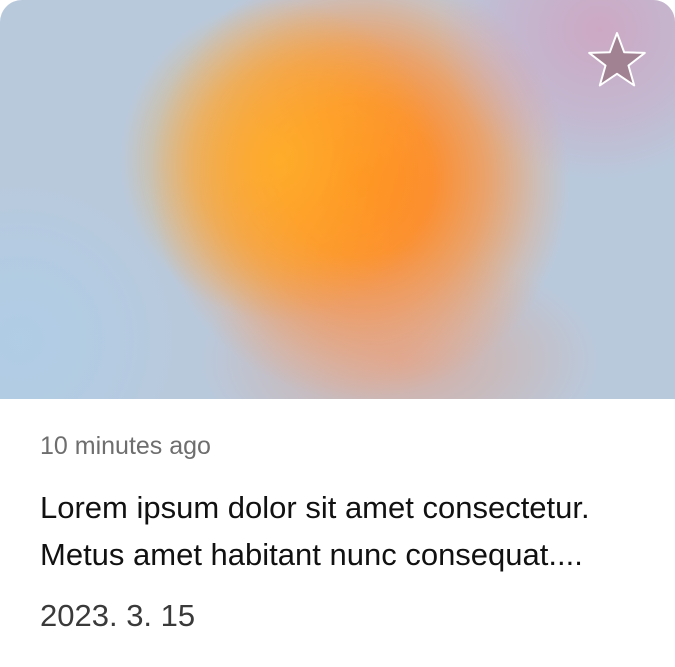 The width and height of the screenshot is (675, 667). What do you see at coordinates (125, 446) in the screenshot?
I see `relative-time: 10 minutes ago` at bounding box center [125, 446].